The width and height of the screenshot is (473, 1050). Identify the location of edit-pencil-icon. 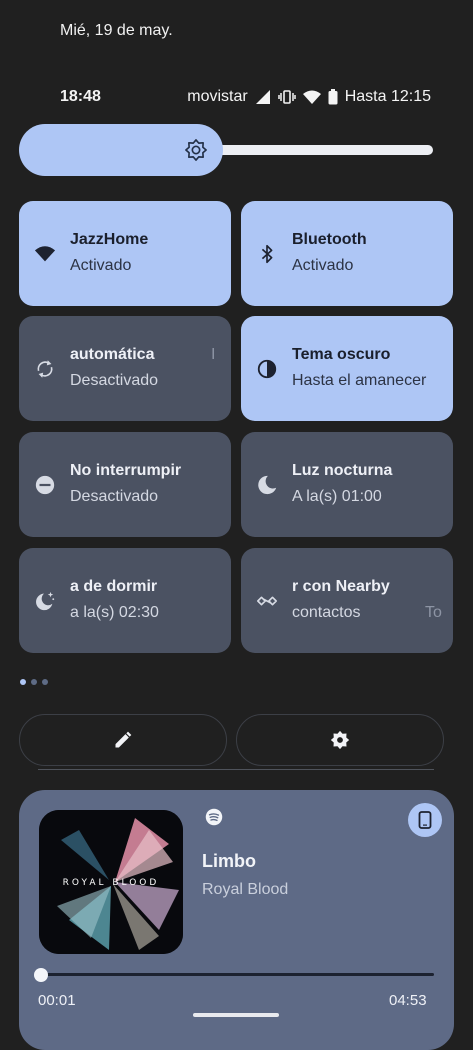
(123, 739).